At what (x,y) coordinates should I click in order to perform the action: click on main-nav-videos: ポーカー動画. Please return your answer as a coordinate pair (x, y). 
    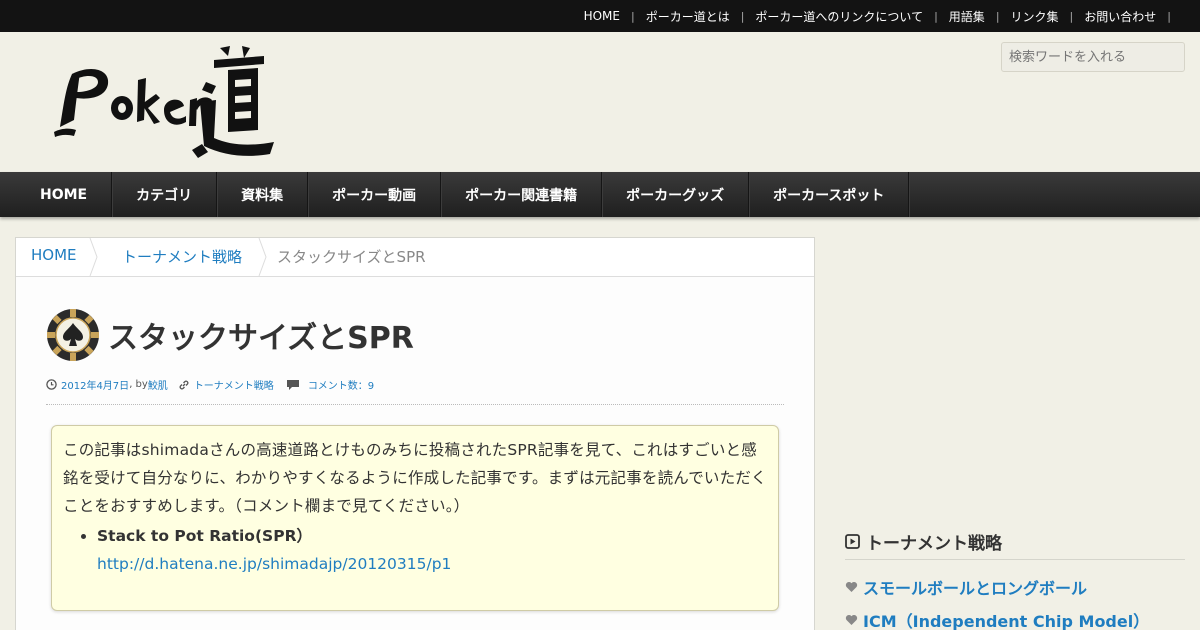
    Looking at the image, I should click on (375, 194).